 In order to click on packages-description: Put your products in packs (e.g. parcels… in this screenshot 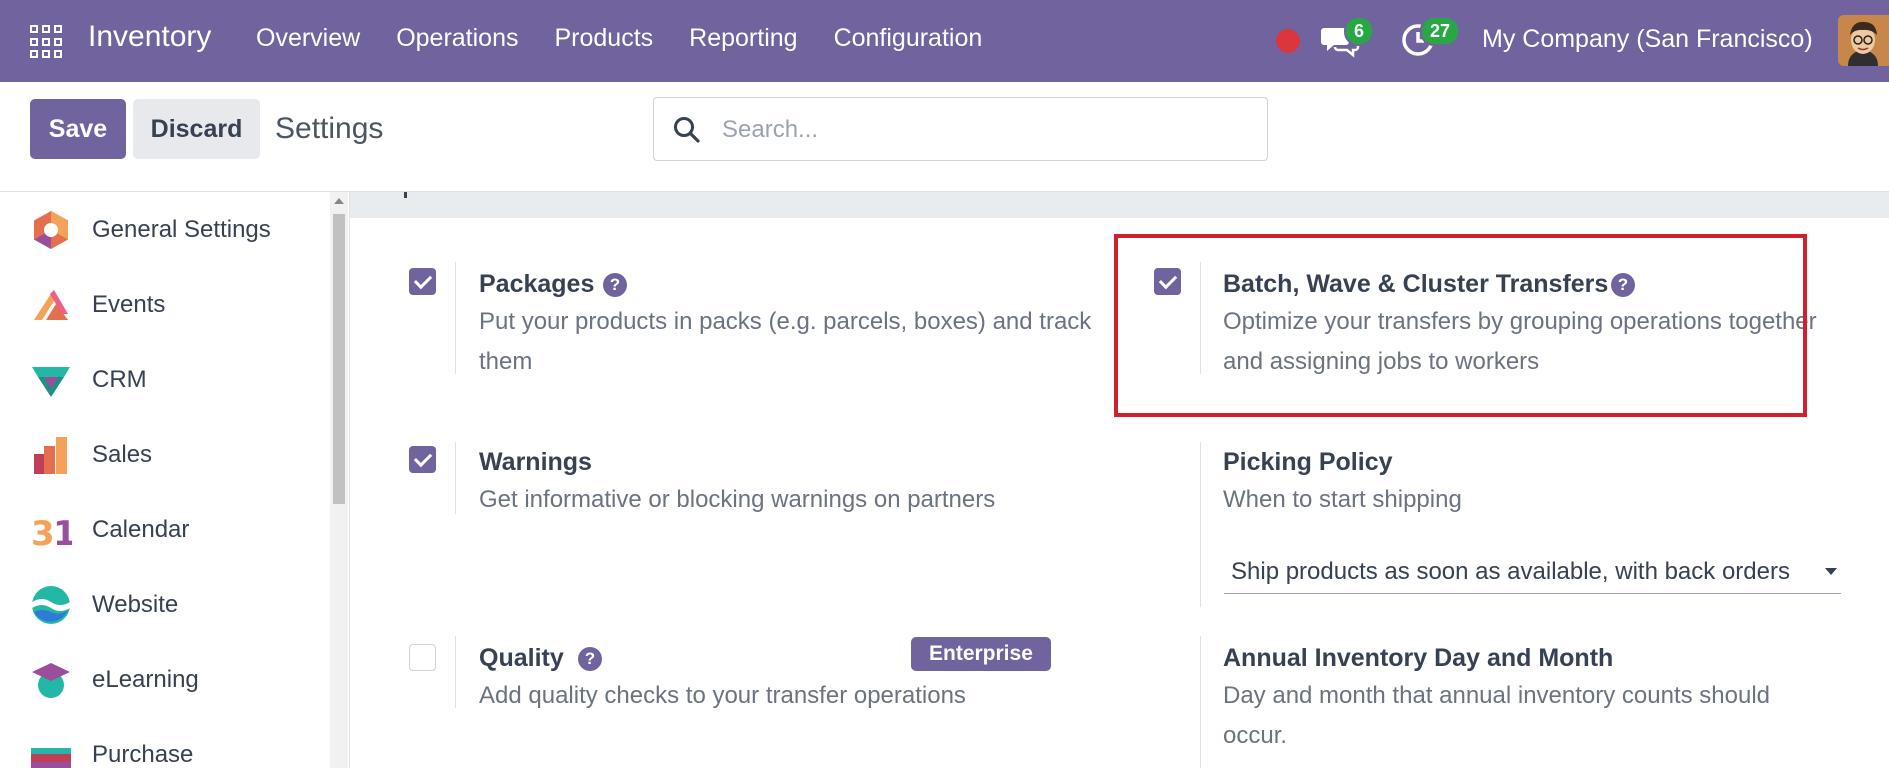, I will do `click(785, 341)`.